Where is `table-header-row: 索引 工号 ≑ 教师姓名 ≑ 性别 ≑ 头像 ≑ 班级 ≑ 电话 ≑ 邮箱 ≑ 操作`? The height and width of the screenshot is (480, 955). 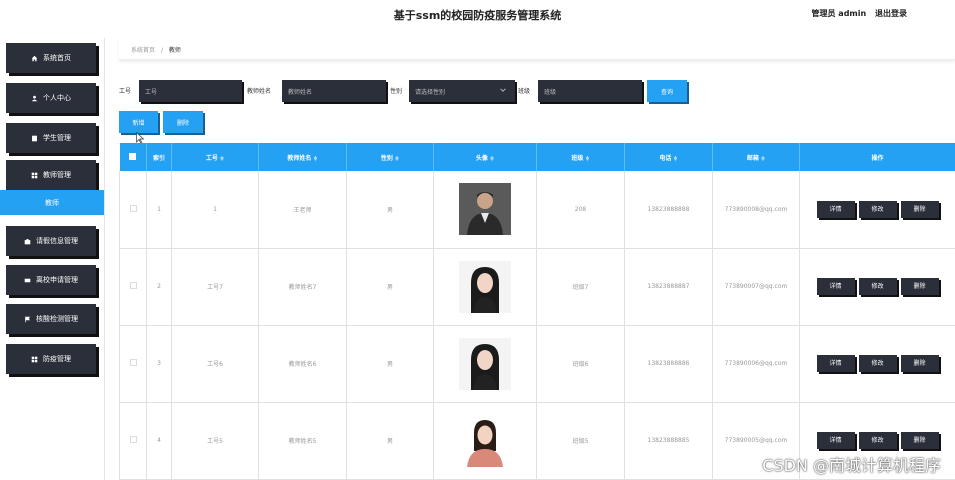
table-header-row: 索引 工号 ≑ 教师姓名 ≑ 性别 ≑ 头像 ≑ 班级 ≑ 电话 ≑ 邮箱 ≑ 操作 is located at coordinates (537, 157).